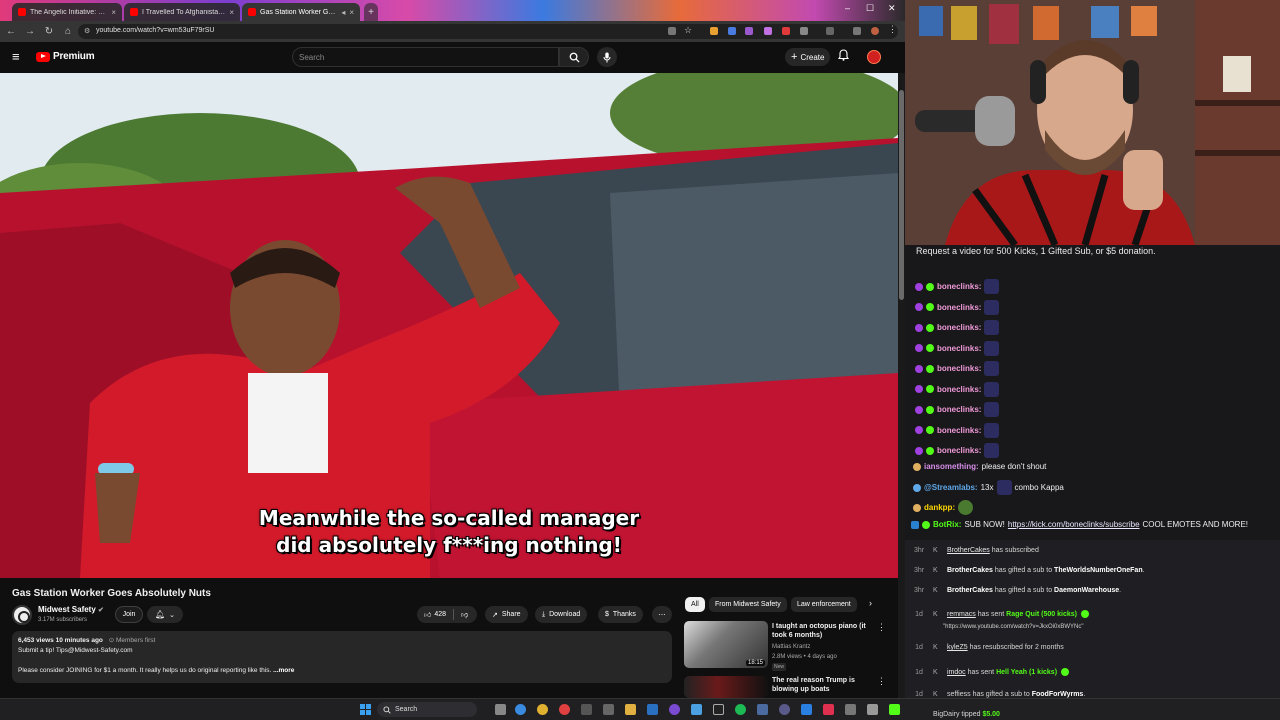 Image resolution: width=1280 pixels, height=720 pixels. Describe the element at coordinates (506, 614) in the screenshot. I see `share-button: ↗ Share` at that location.